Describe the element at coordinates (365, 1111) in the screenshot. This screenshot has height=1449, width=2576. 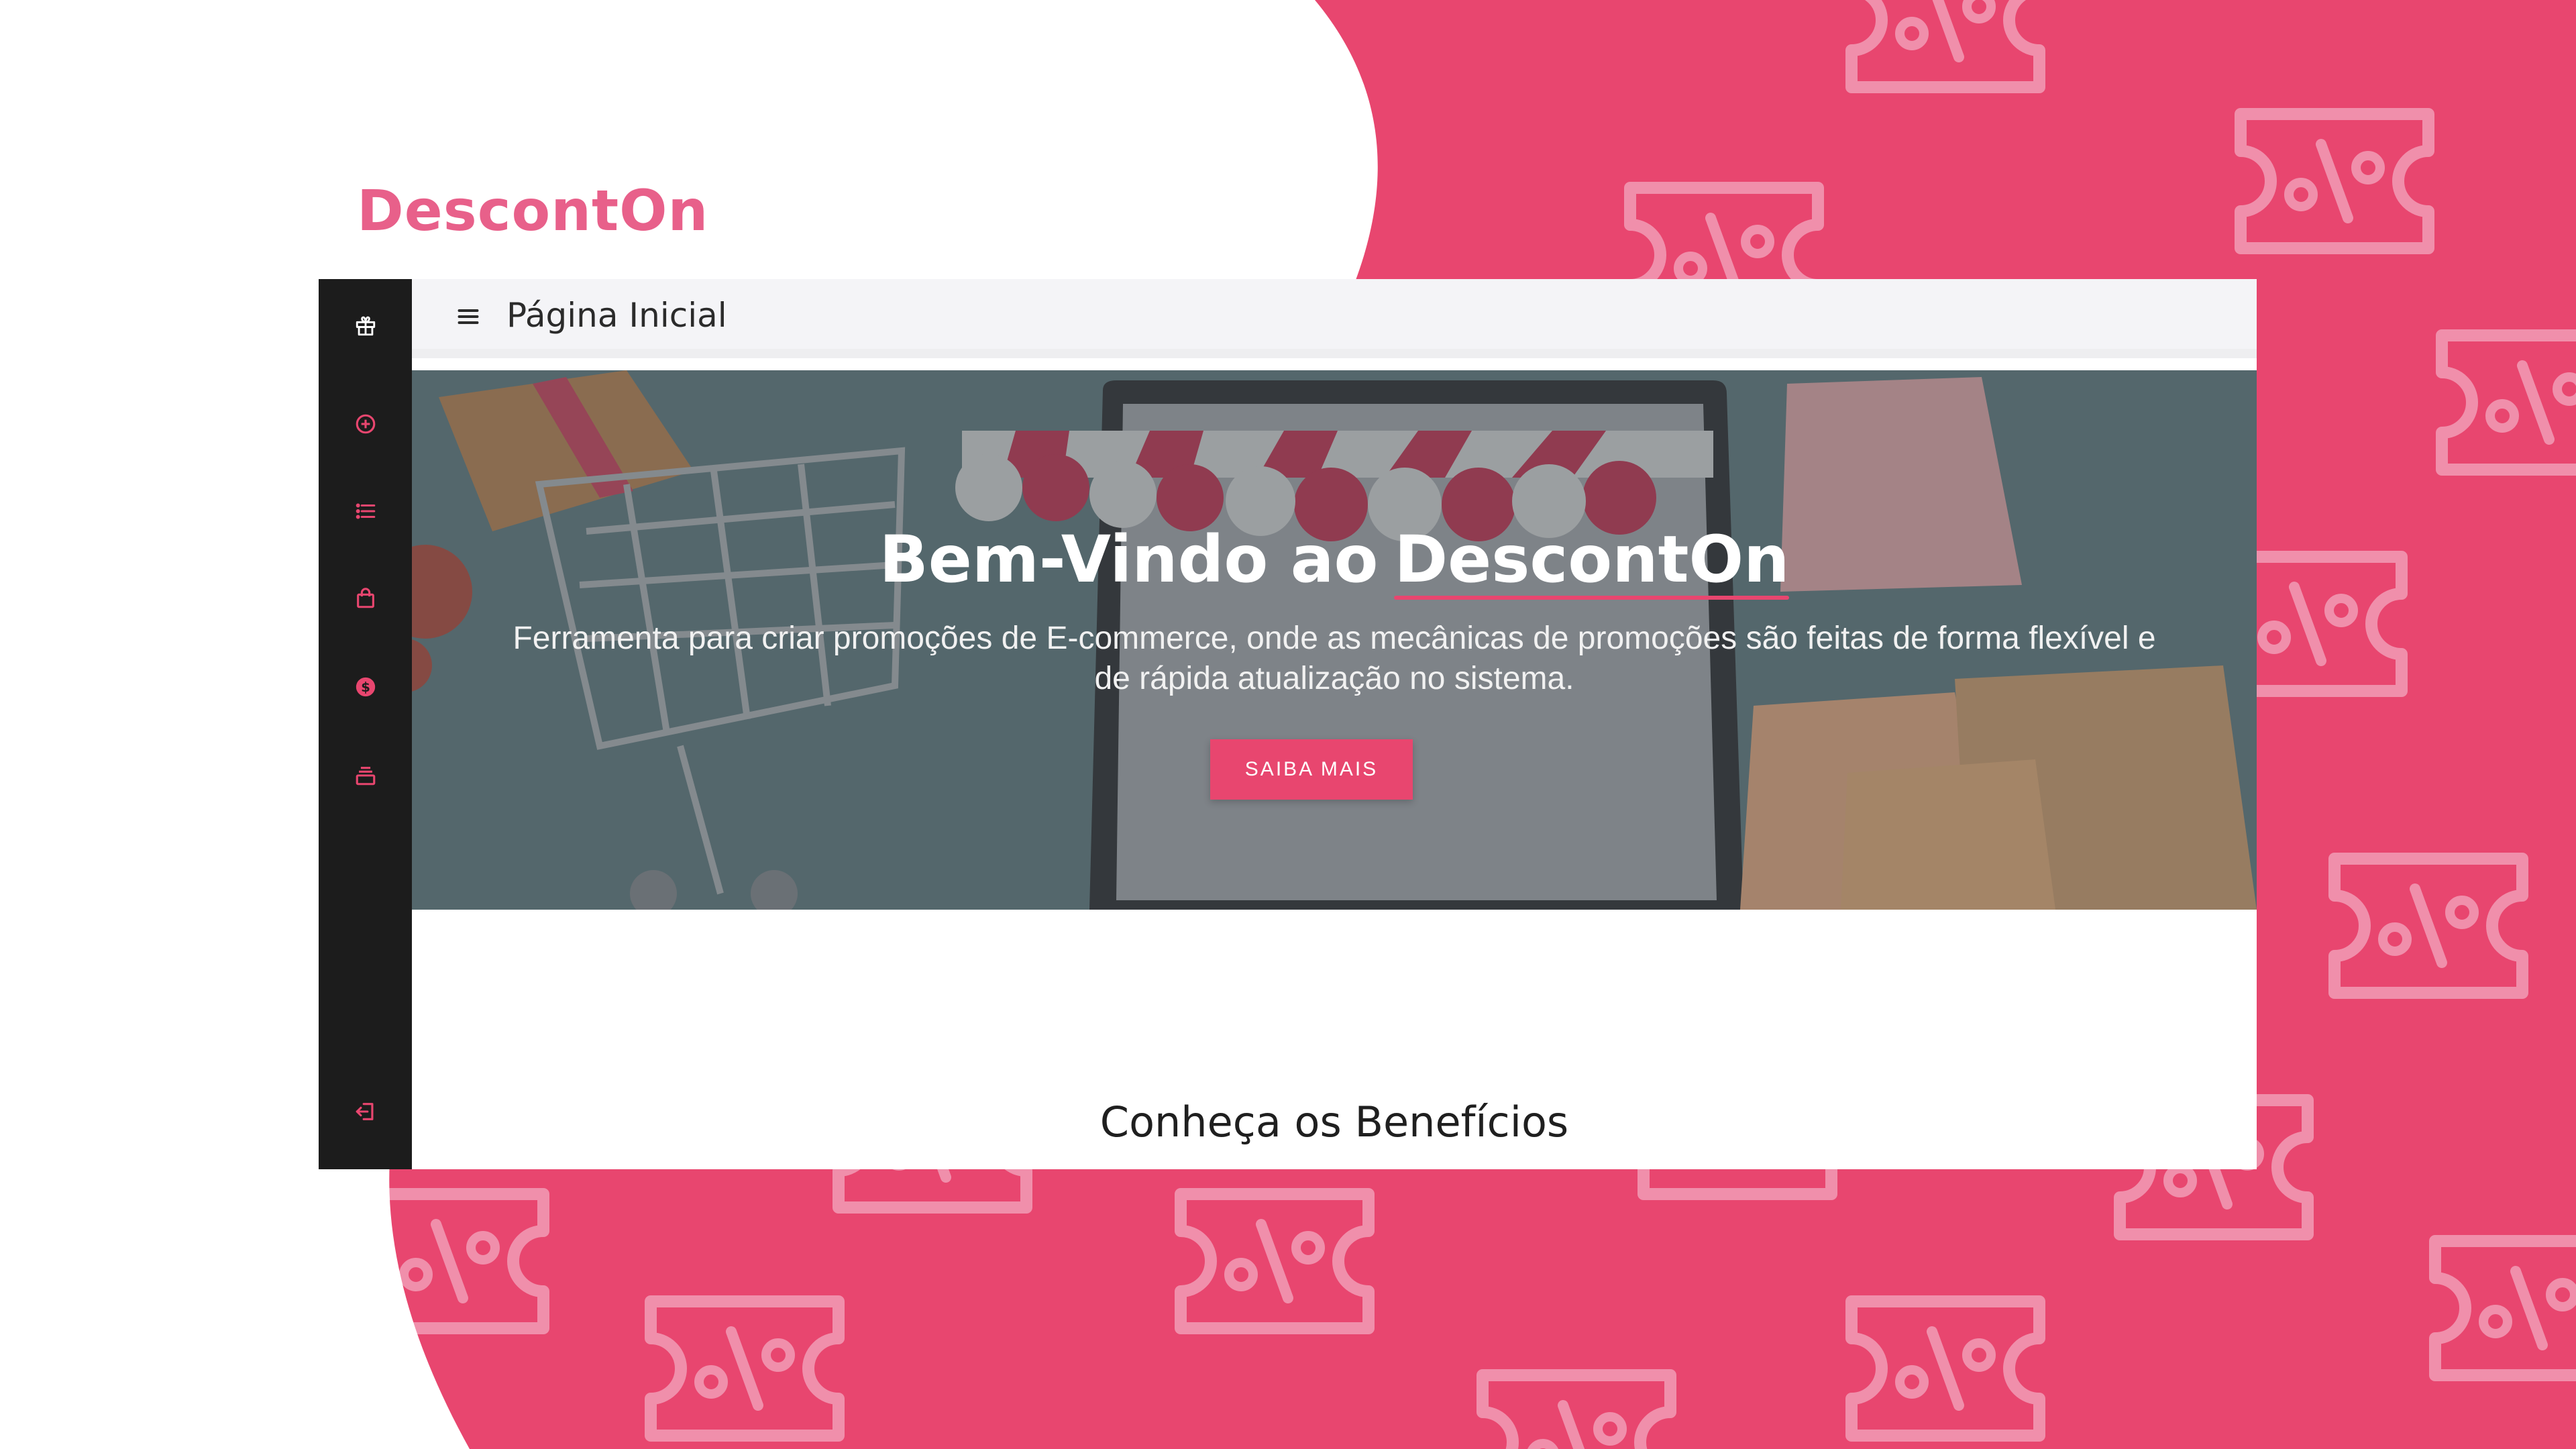
I see `logout-icon` at that location.